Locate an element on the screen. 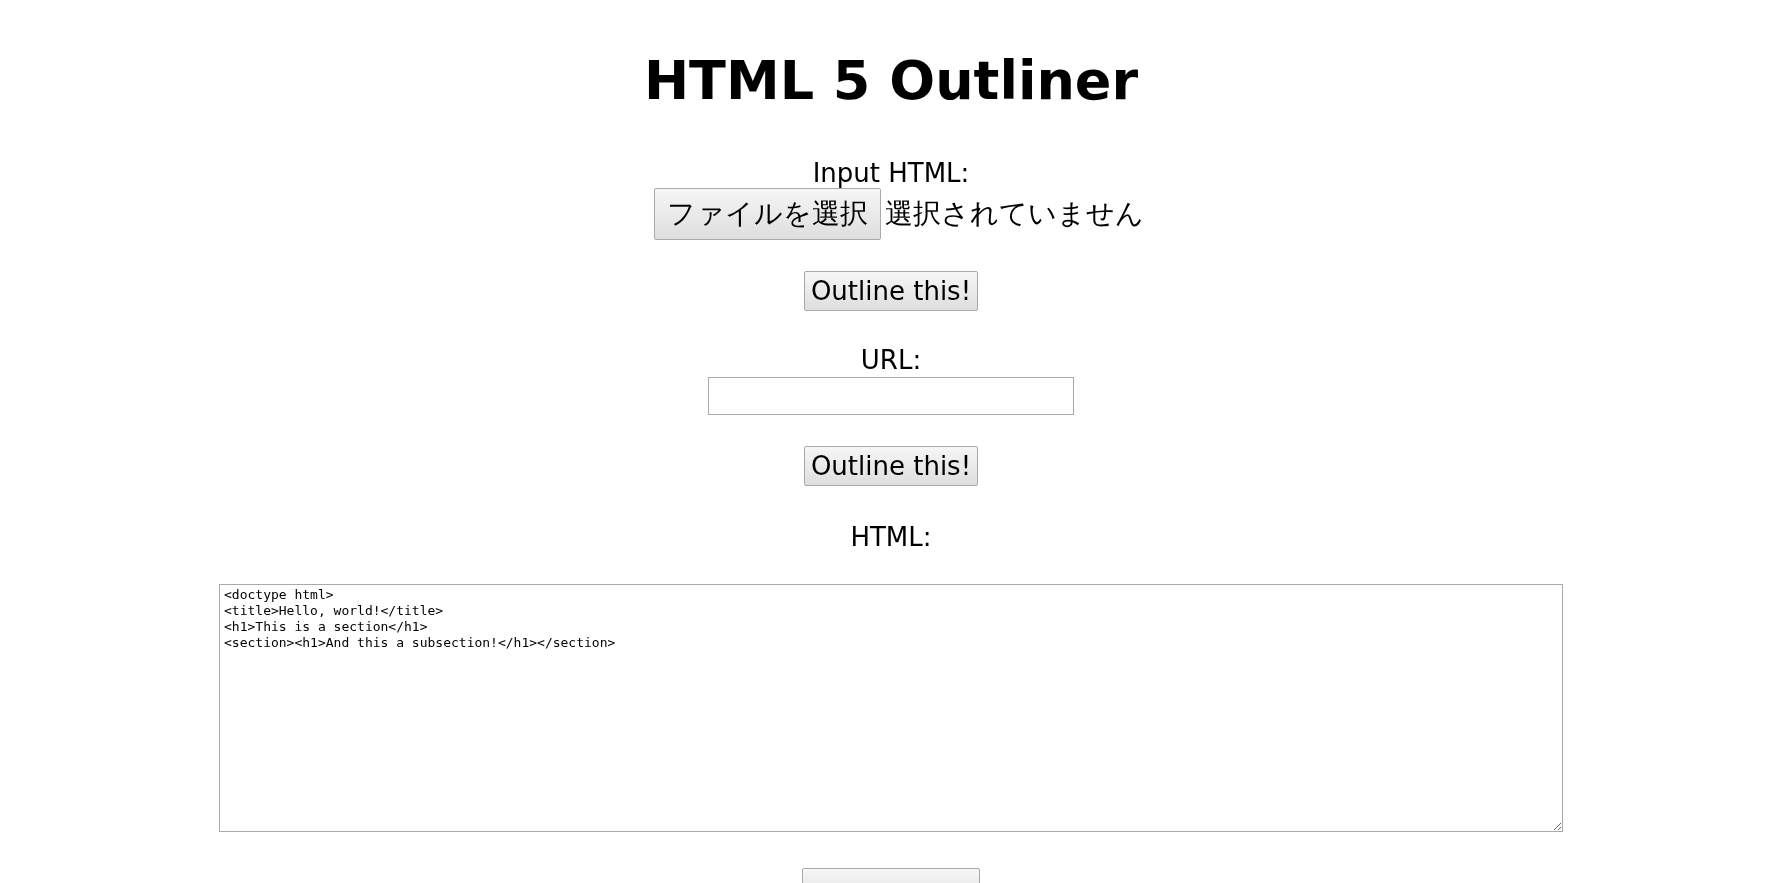 The width and height of the screenshot is (1782, 883). choose-file-button: ファイルを選択 is located at coordinates (767, 214).